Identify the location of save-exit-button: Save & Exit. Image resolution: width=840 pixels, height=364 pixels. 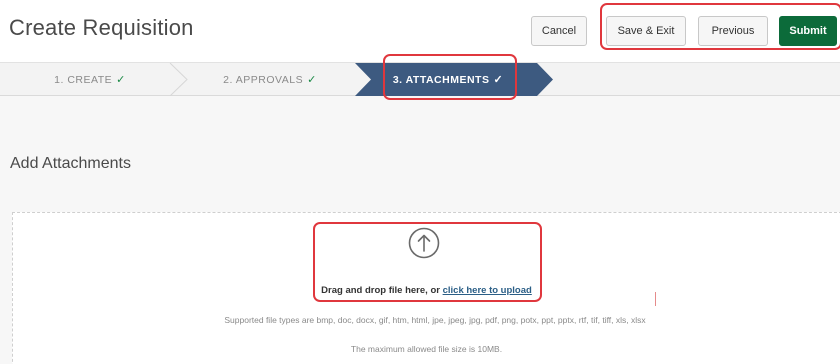
(646, 31).